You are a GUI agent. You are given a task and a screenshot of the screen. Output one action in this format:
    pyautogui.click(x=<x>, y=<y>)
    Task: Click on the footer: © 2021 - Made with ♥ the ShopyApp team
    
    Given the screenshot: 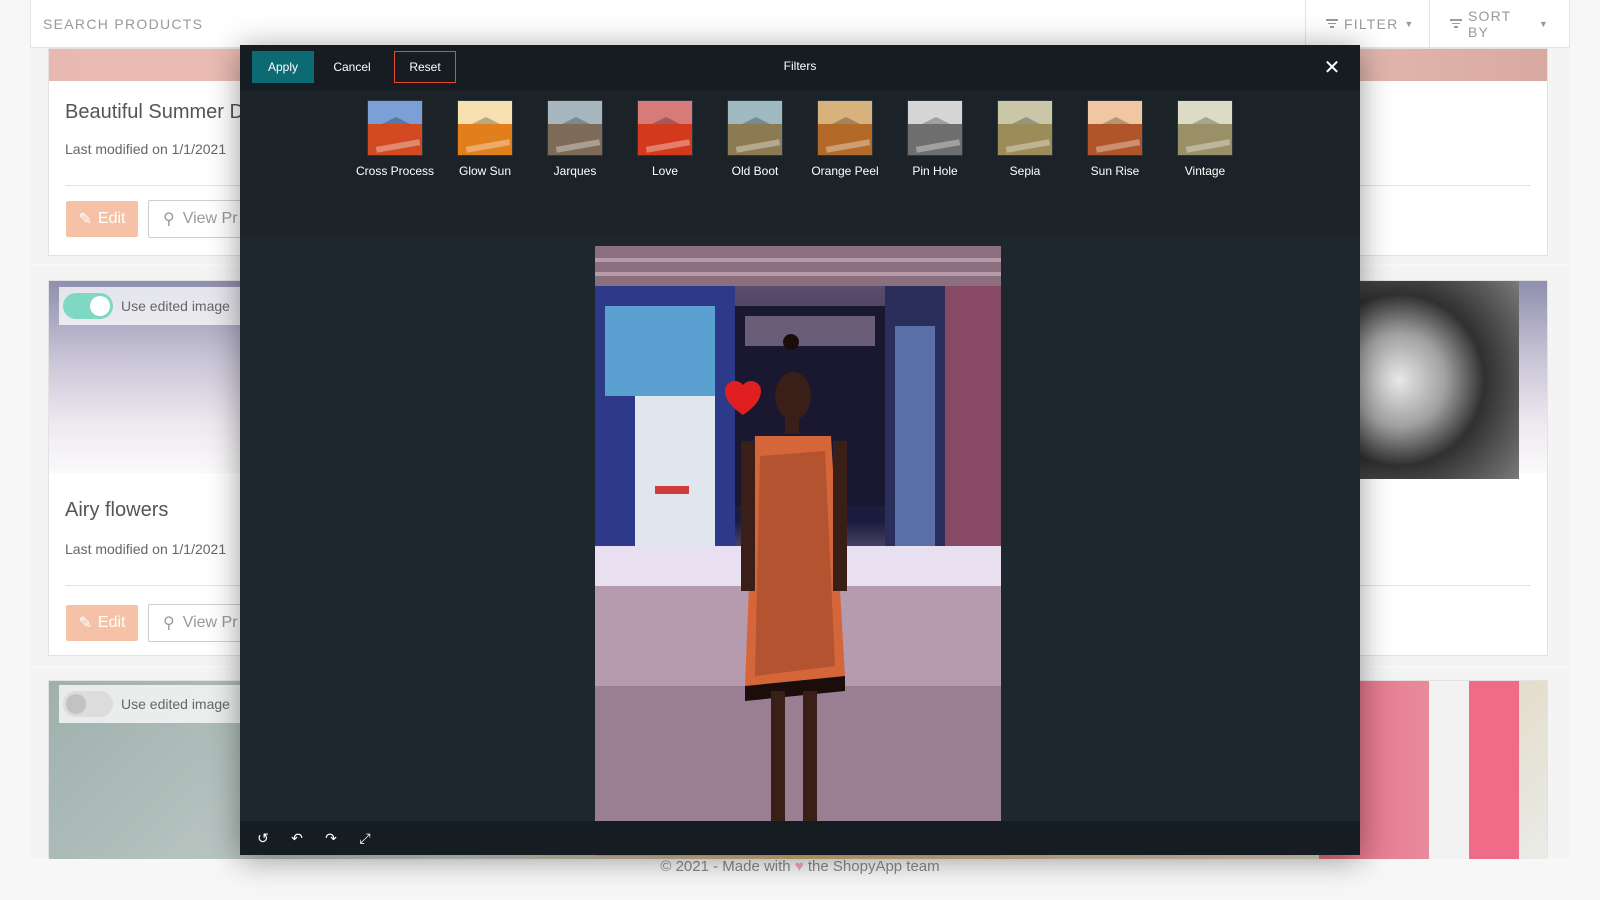 What is the action you would take?
    pyautogui.click(x=800, y=866)
    